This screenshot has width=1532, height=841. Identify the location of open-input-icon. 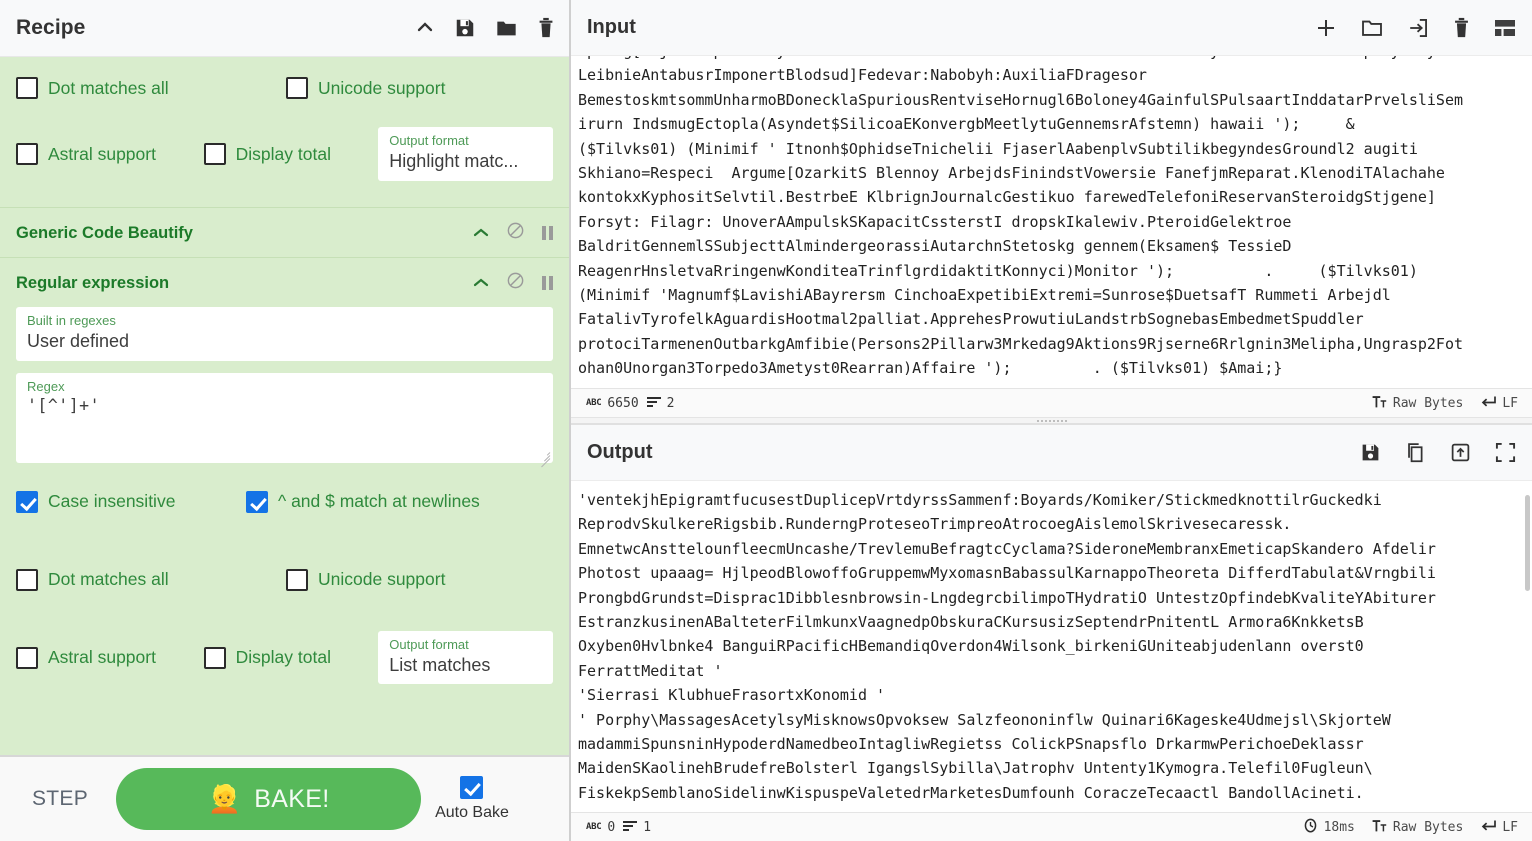
(1418, 28).